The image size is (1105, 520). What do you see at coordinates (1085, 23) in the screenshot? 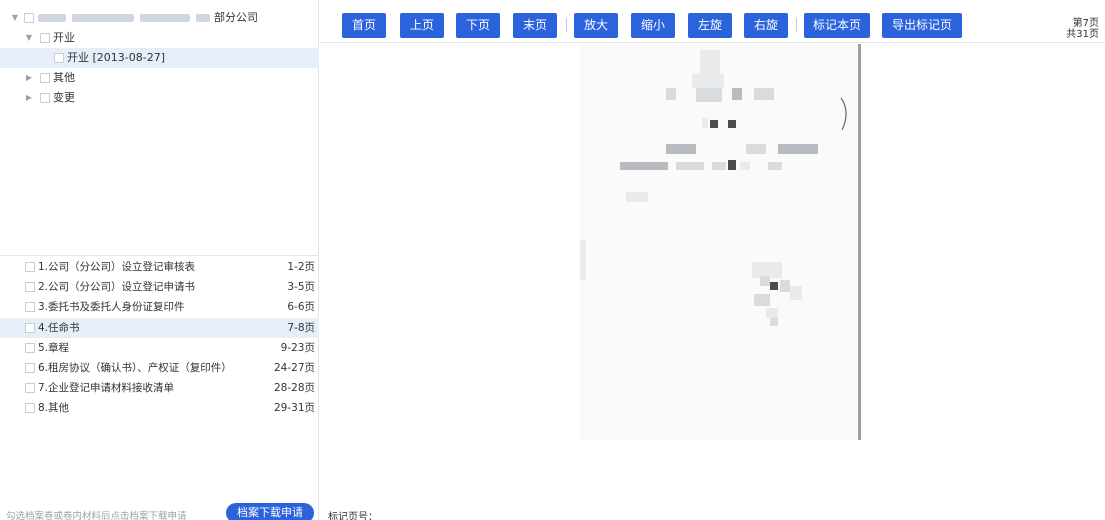
I see `current-page: 第7页` at bounding box center [1085, 23].